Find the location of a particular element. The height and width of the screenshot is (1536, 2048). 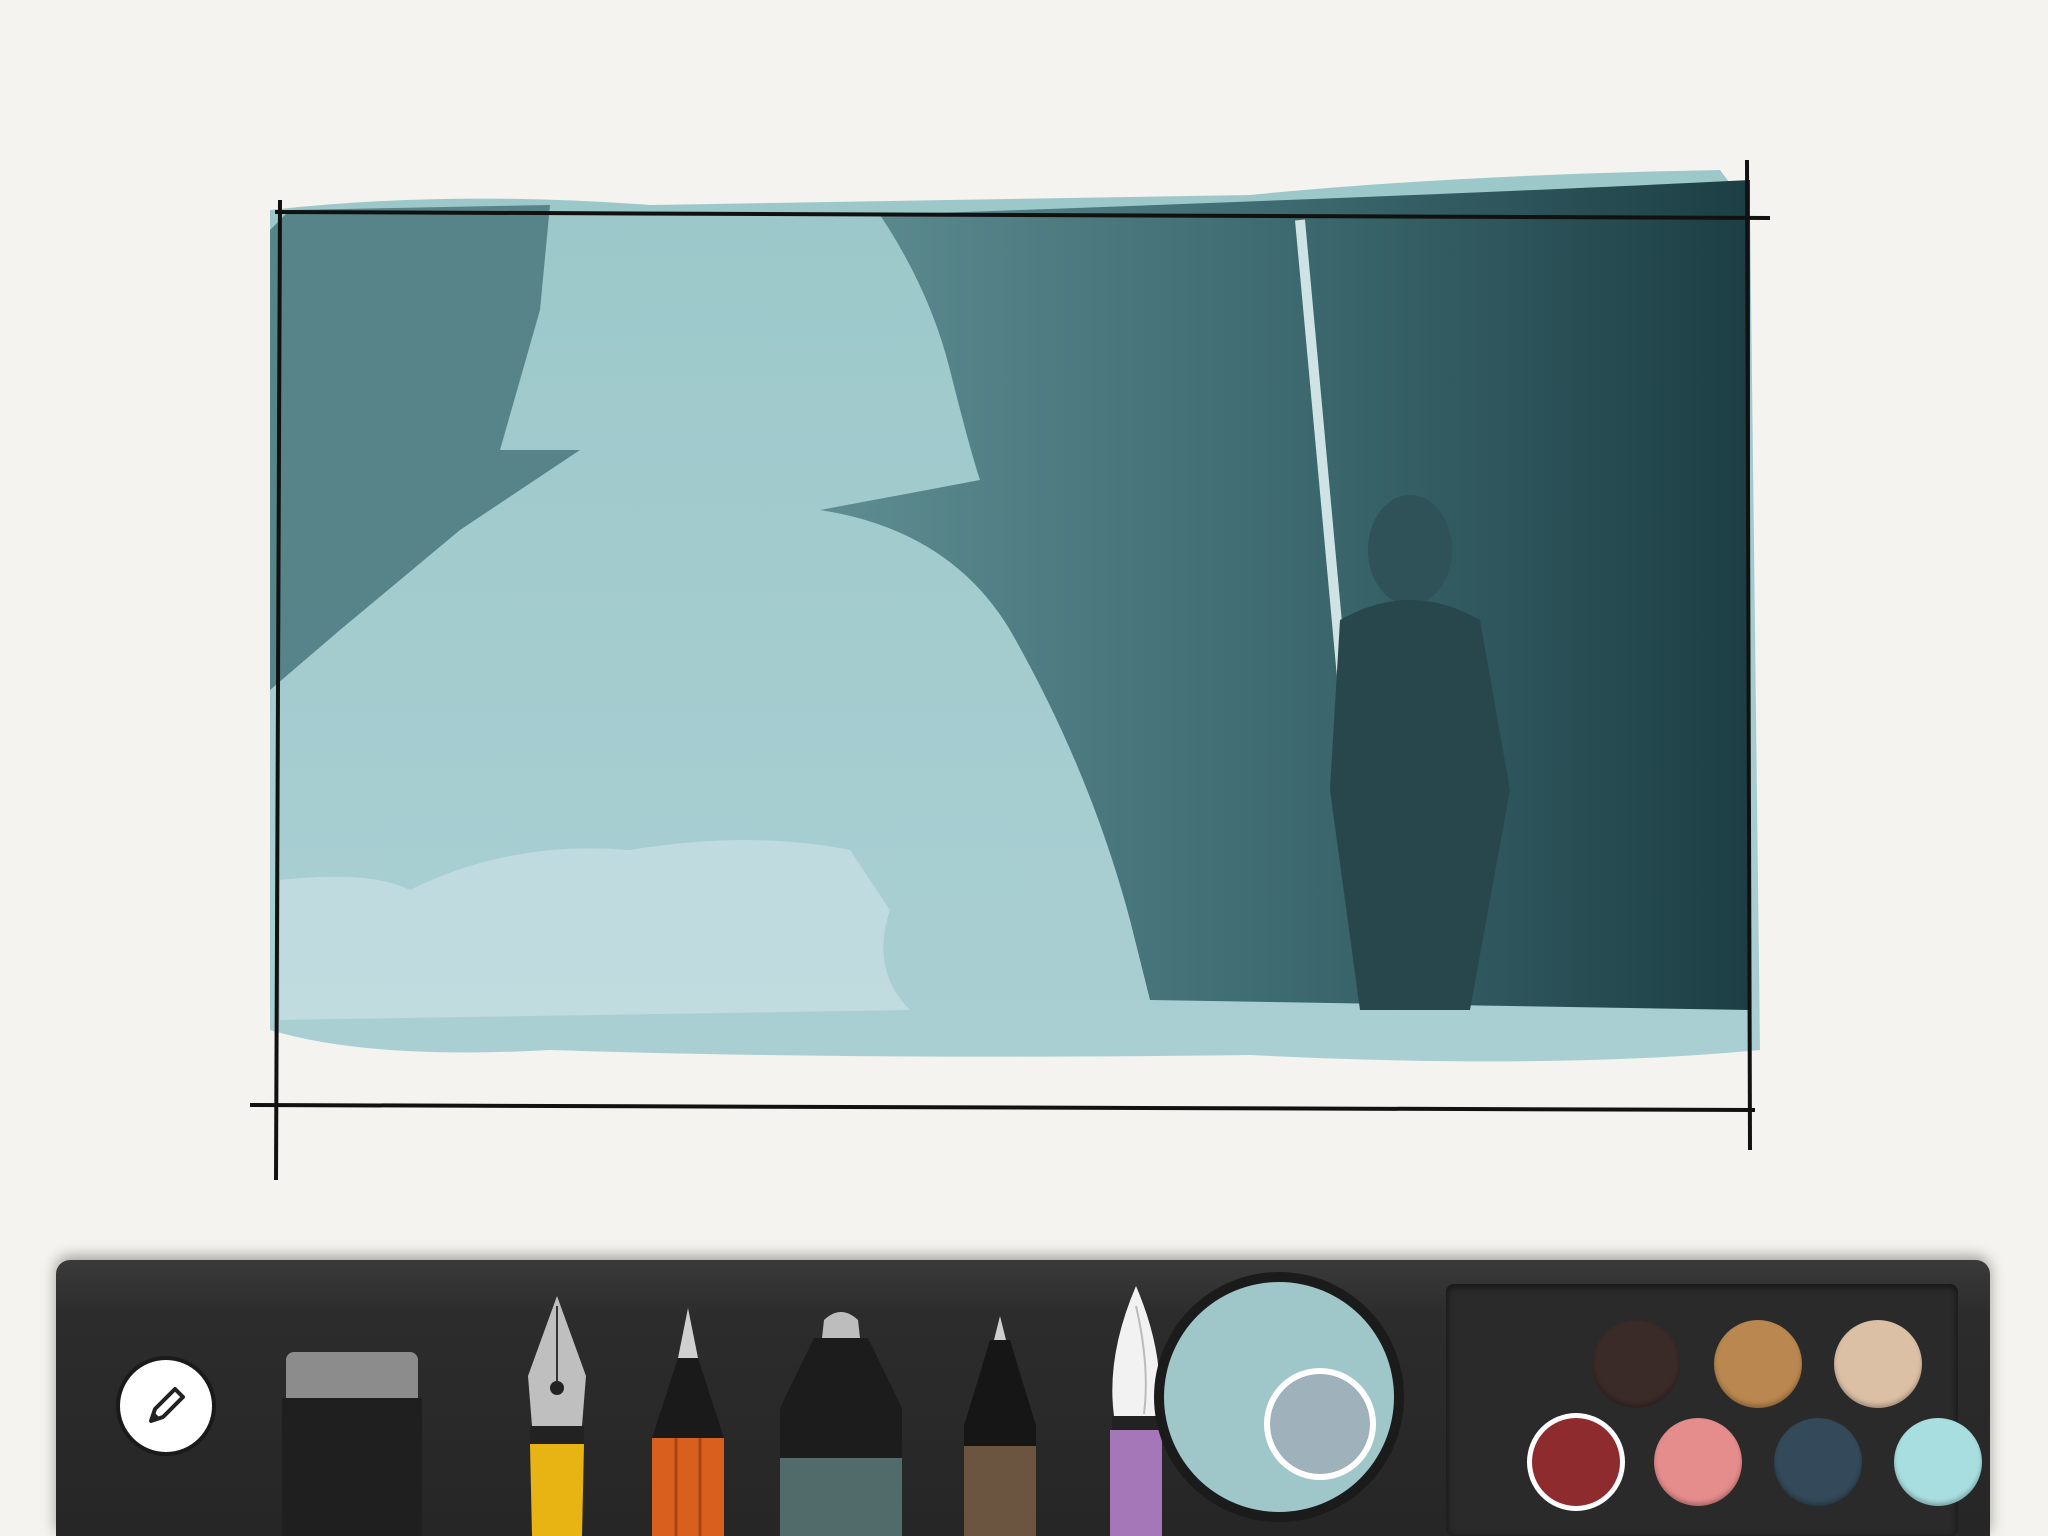

eraser-icon is located at coordinates (352, 1441).